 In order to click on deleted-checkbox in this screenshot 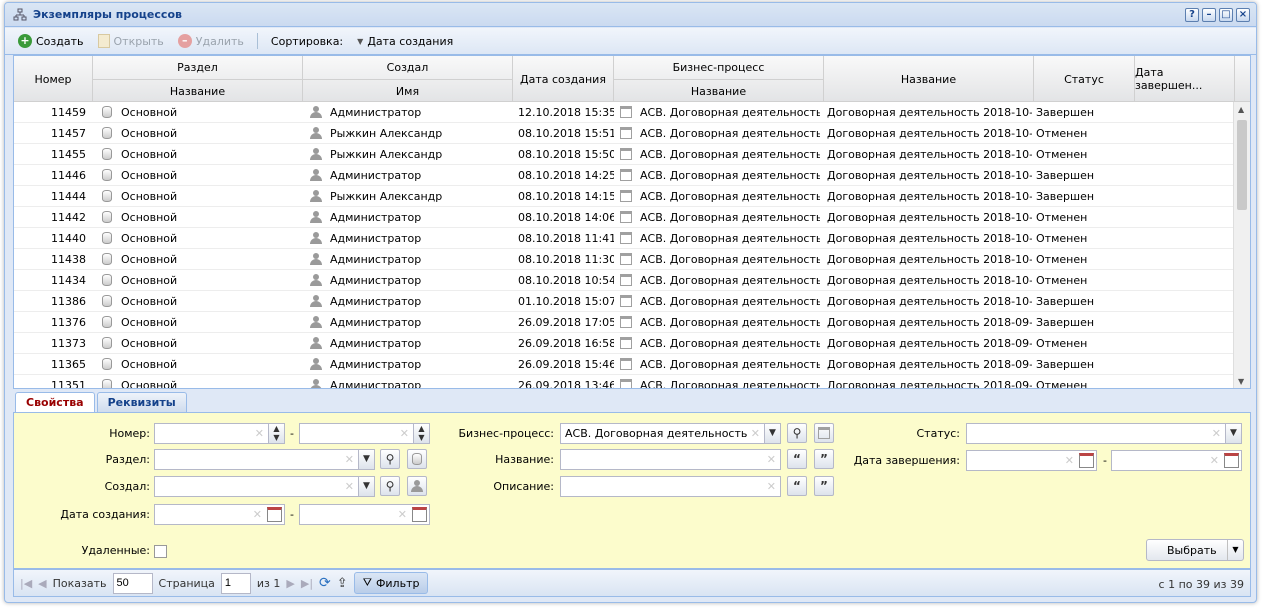, I will do `click(160, 551)`.